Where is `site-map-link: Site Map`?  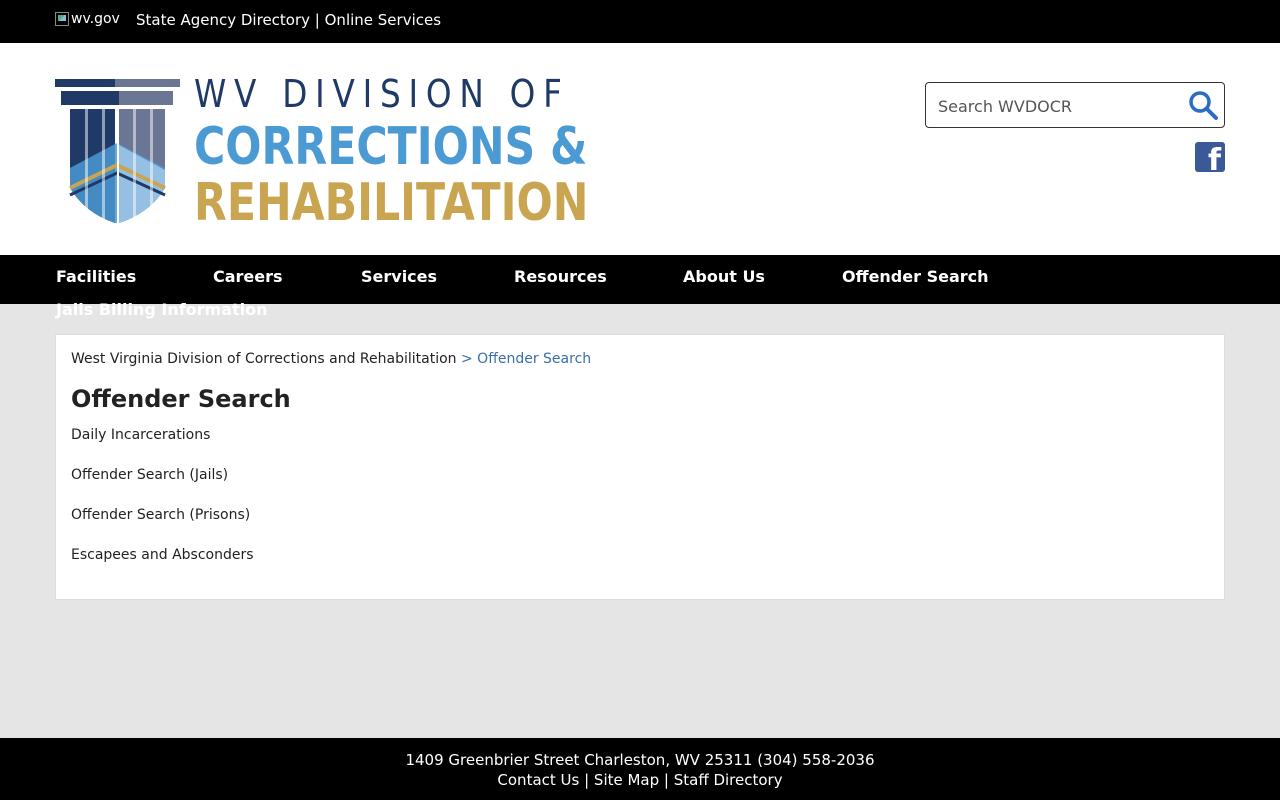
site-map-link: Site Map is located at coordinates (626, 780).